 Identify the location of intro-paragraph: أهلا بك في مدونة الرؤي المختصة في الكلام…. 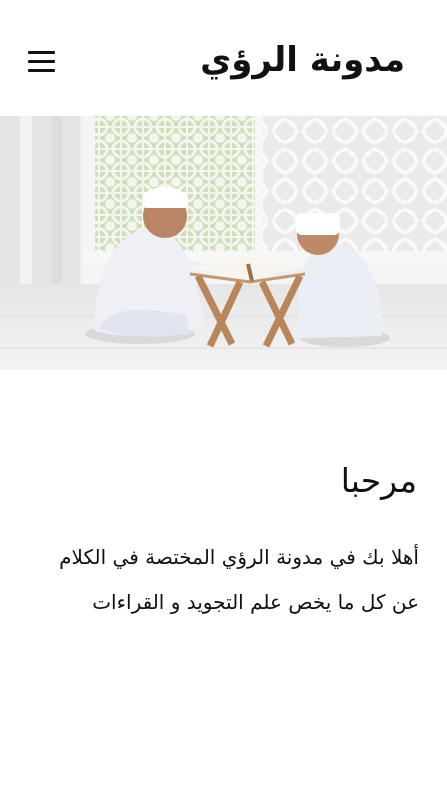
(239, 579).